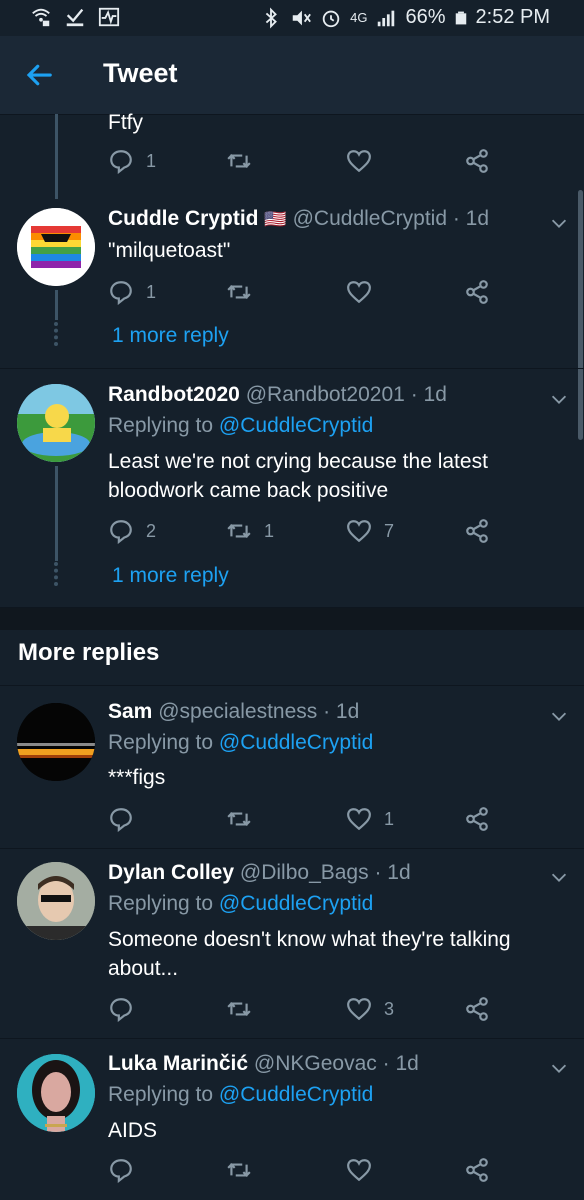 Image resolution: width=584 pixels, height=1200 pixels. I want to click on tweet-header: Luka Marinčić @NKGeovac · 1d, so click(263, 1064).